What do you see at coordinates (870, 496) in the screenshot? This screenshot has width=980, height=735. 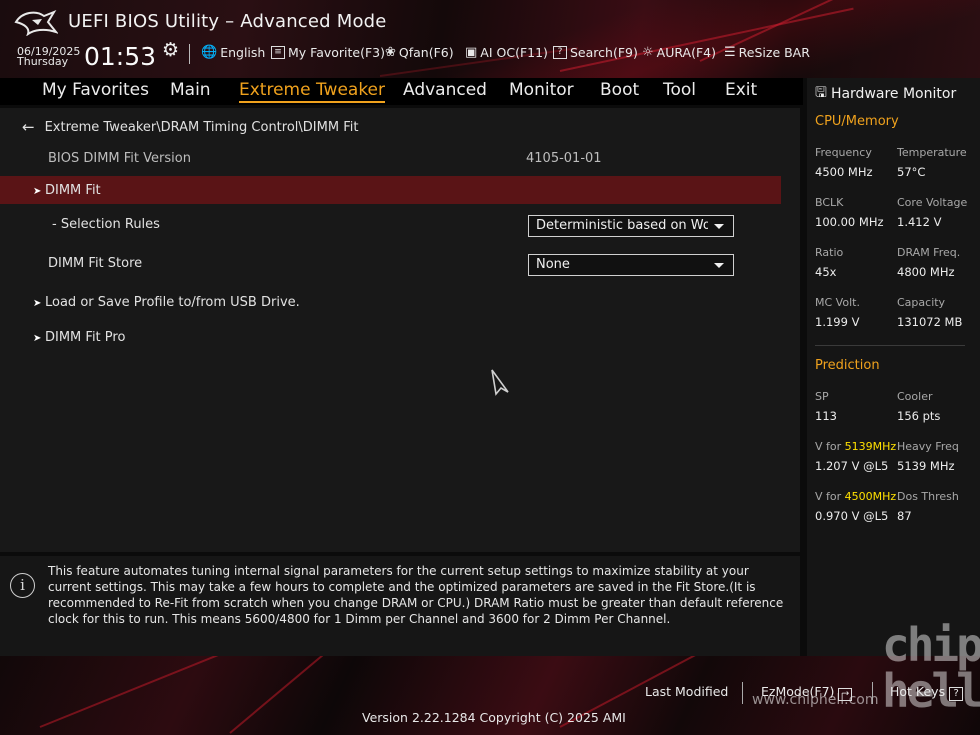 I see `v-for-2-freq: 4500MHz` at bounding box center [870, 496].